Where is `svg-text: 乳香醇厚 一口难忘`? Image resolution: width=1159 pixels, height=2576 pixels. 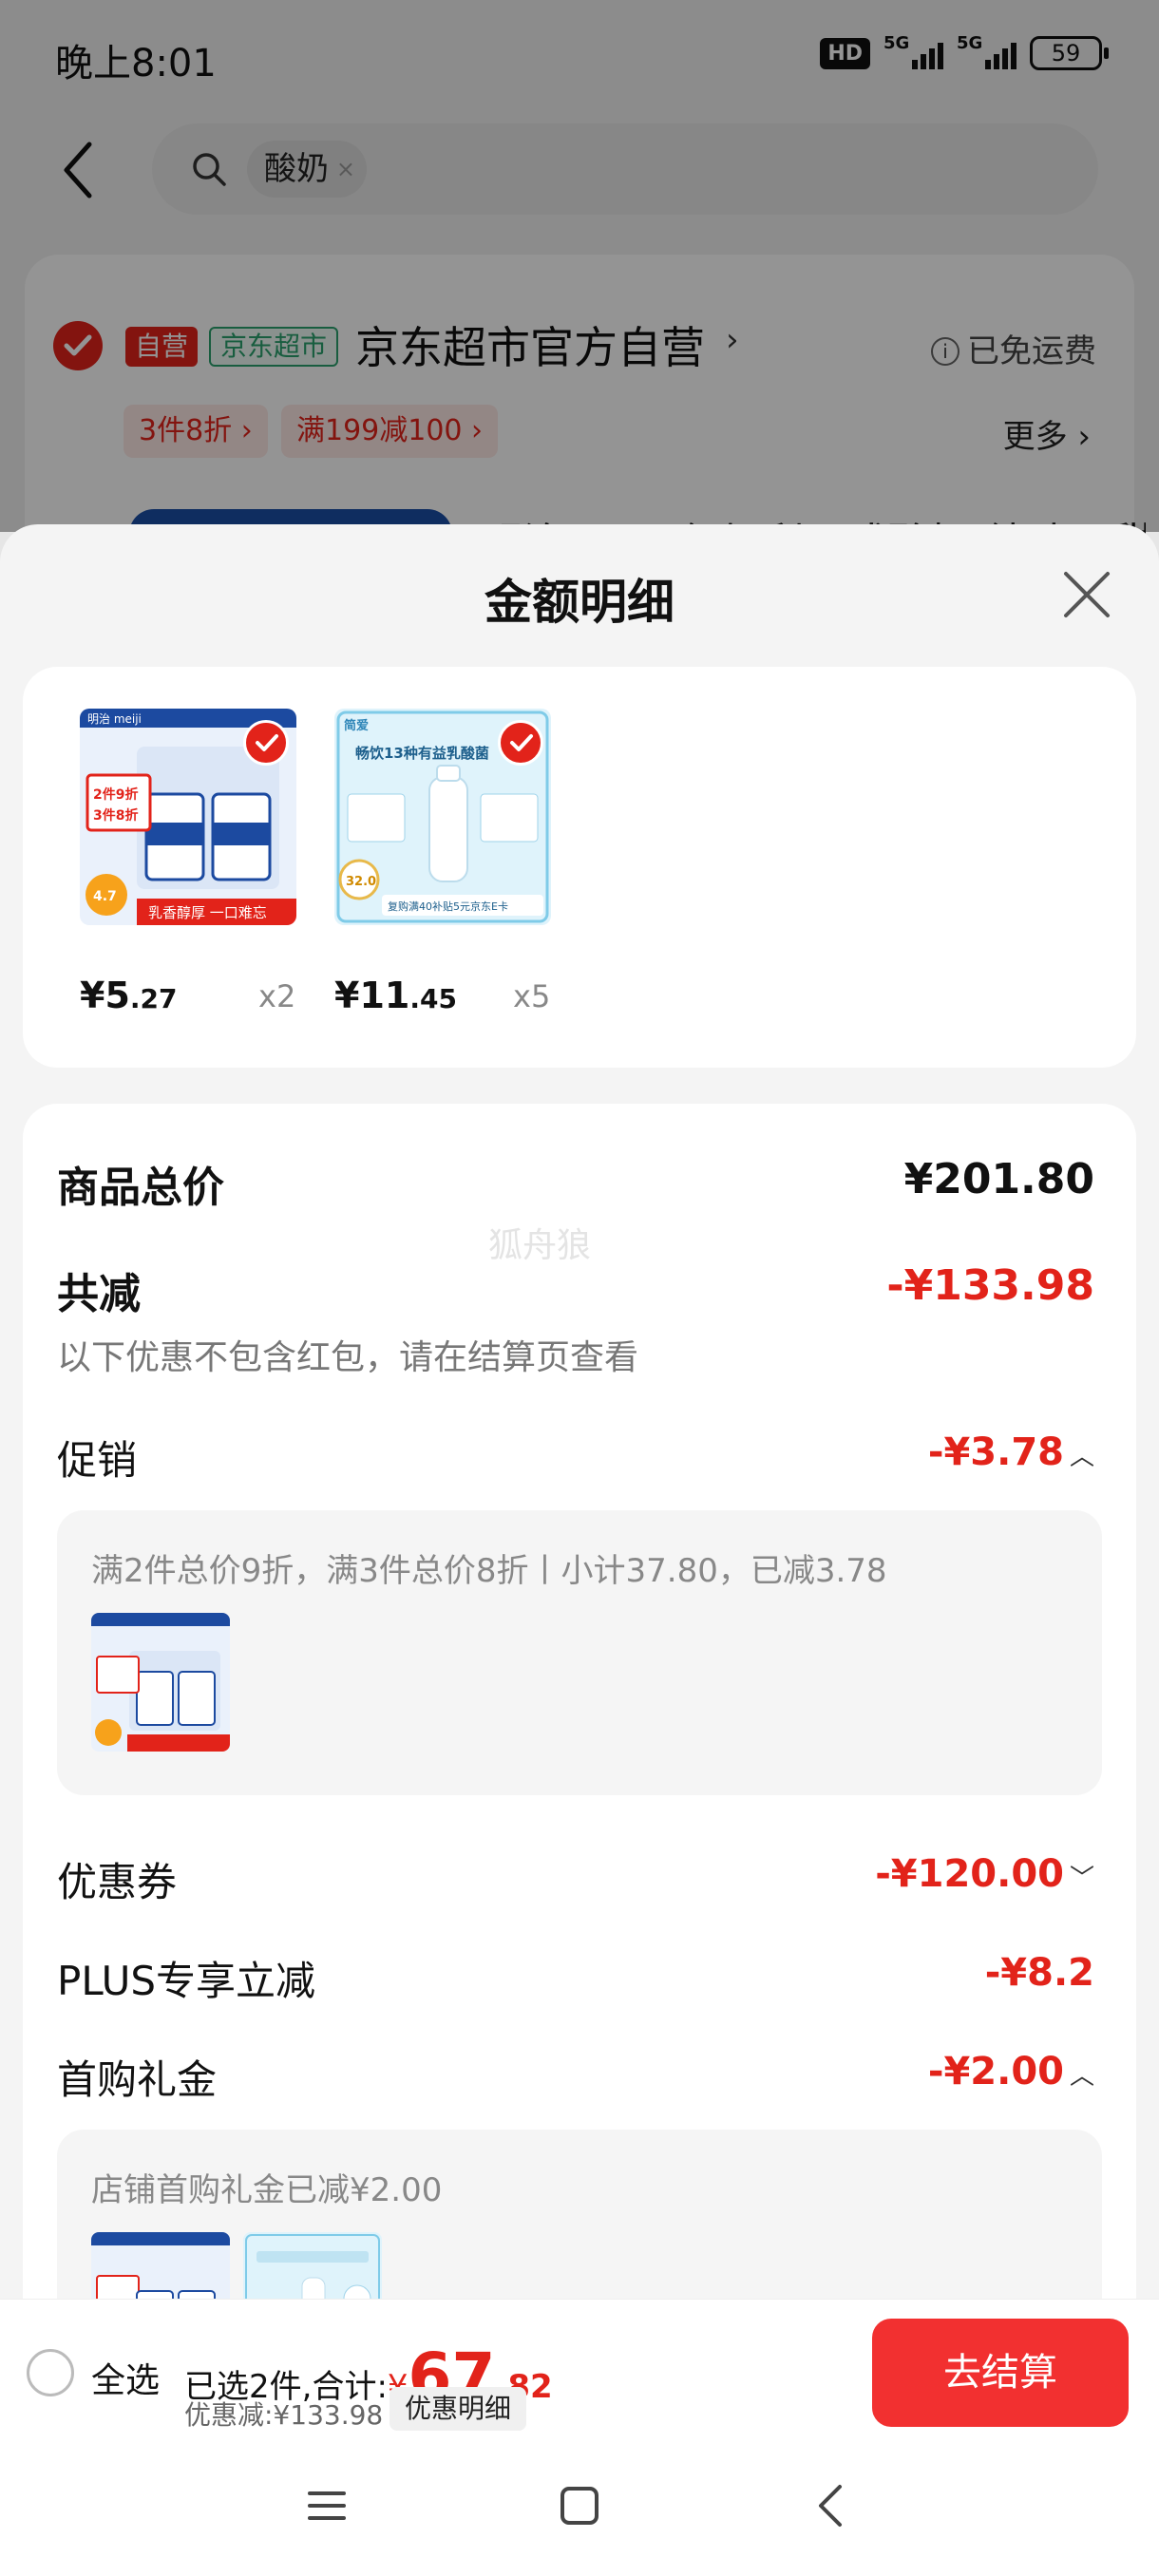
svg-text: 乳香醇厚 一口难忘 is located at coordinates (207, 912).